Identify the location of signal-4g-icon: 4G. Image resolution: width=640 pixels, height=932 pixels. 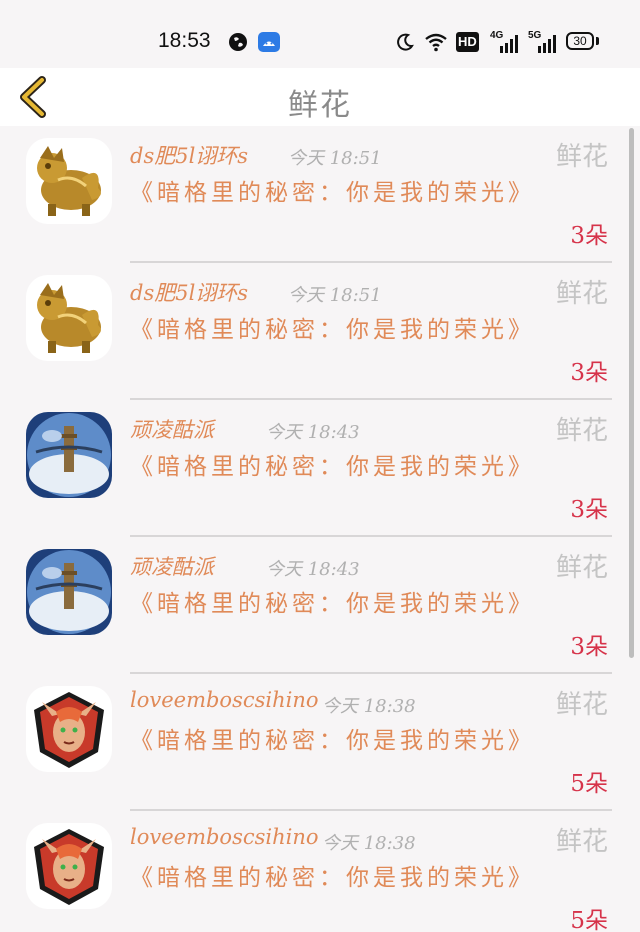
(505, 42).